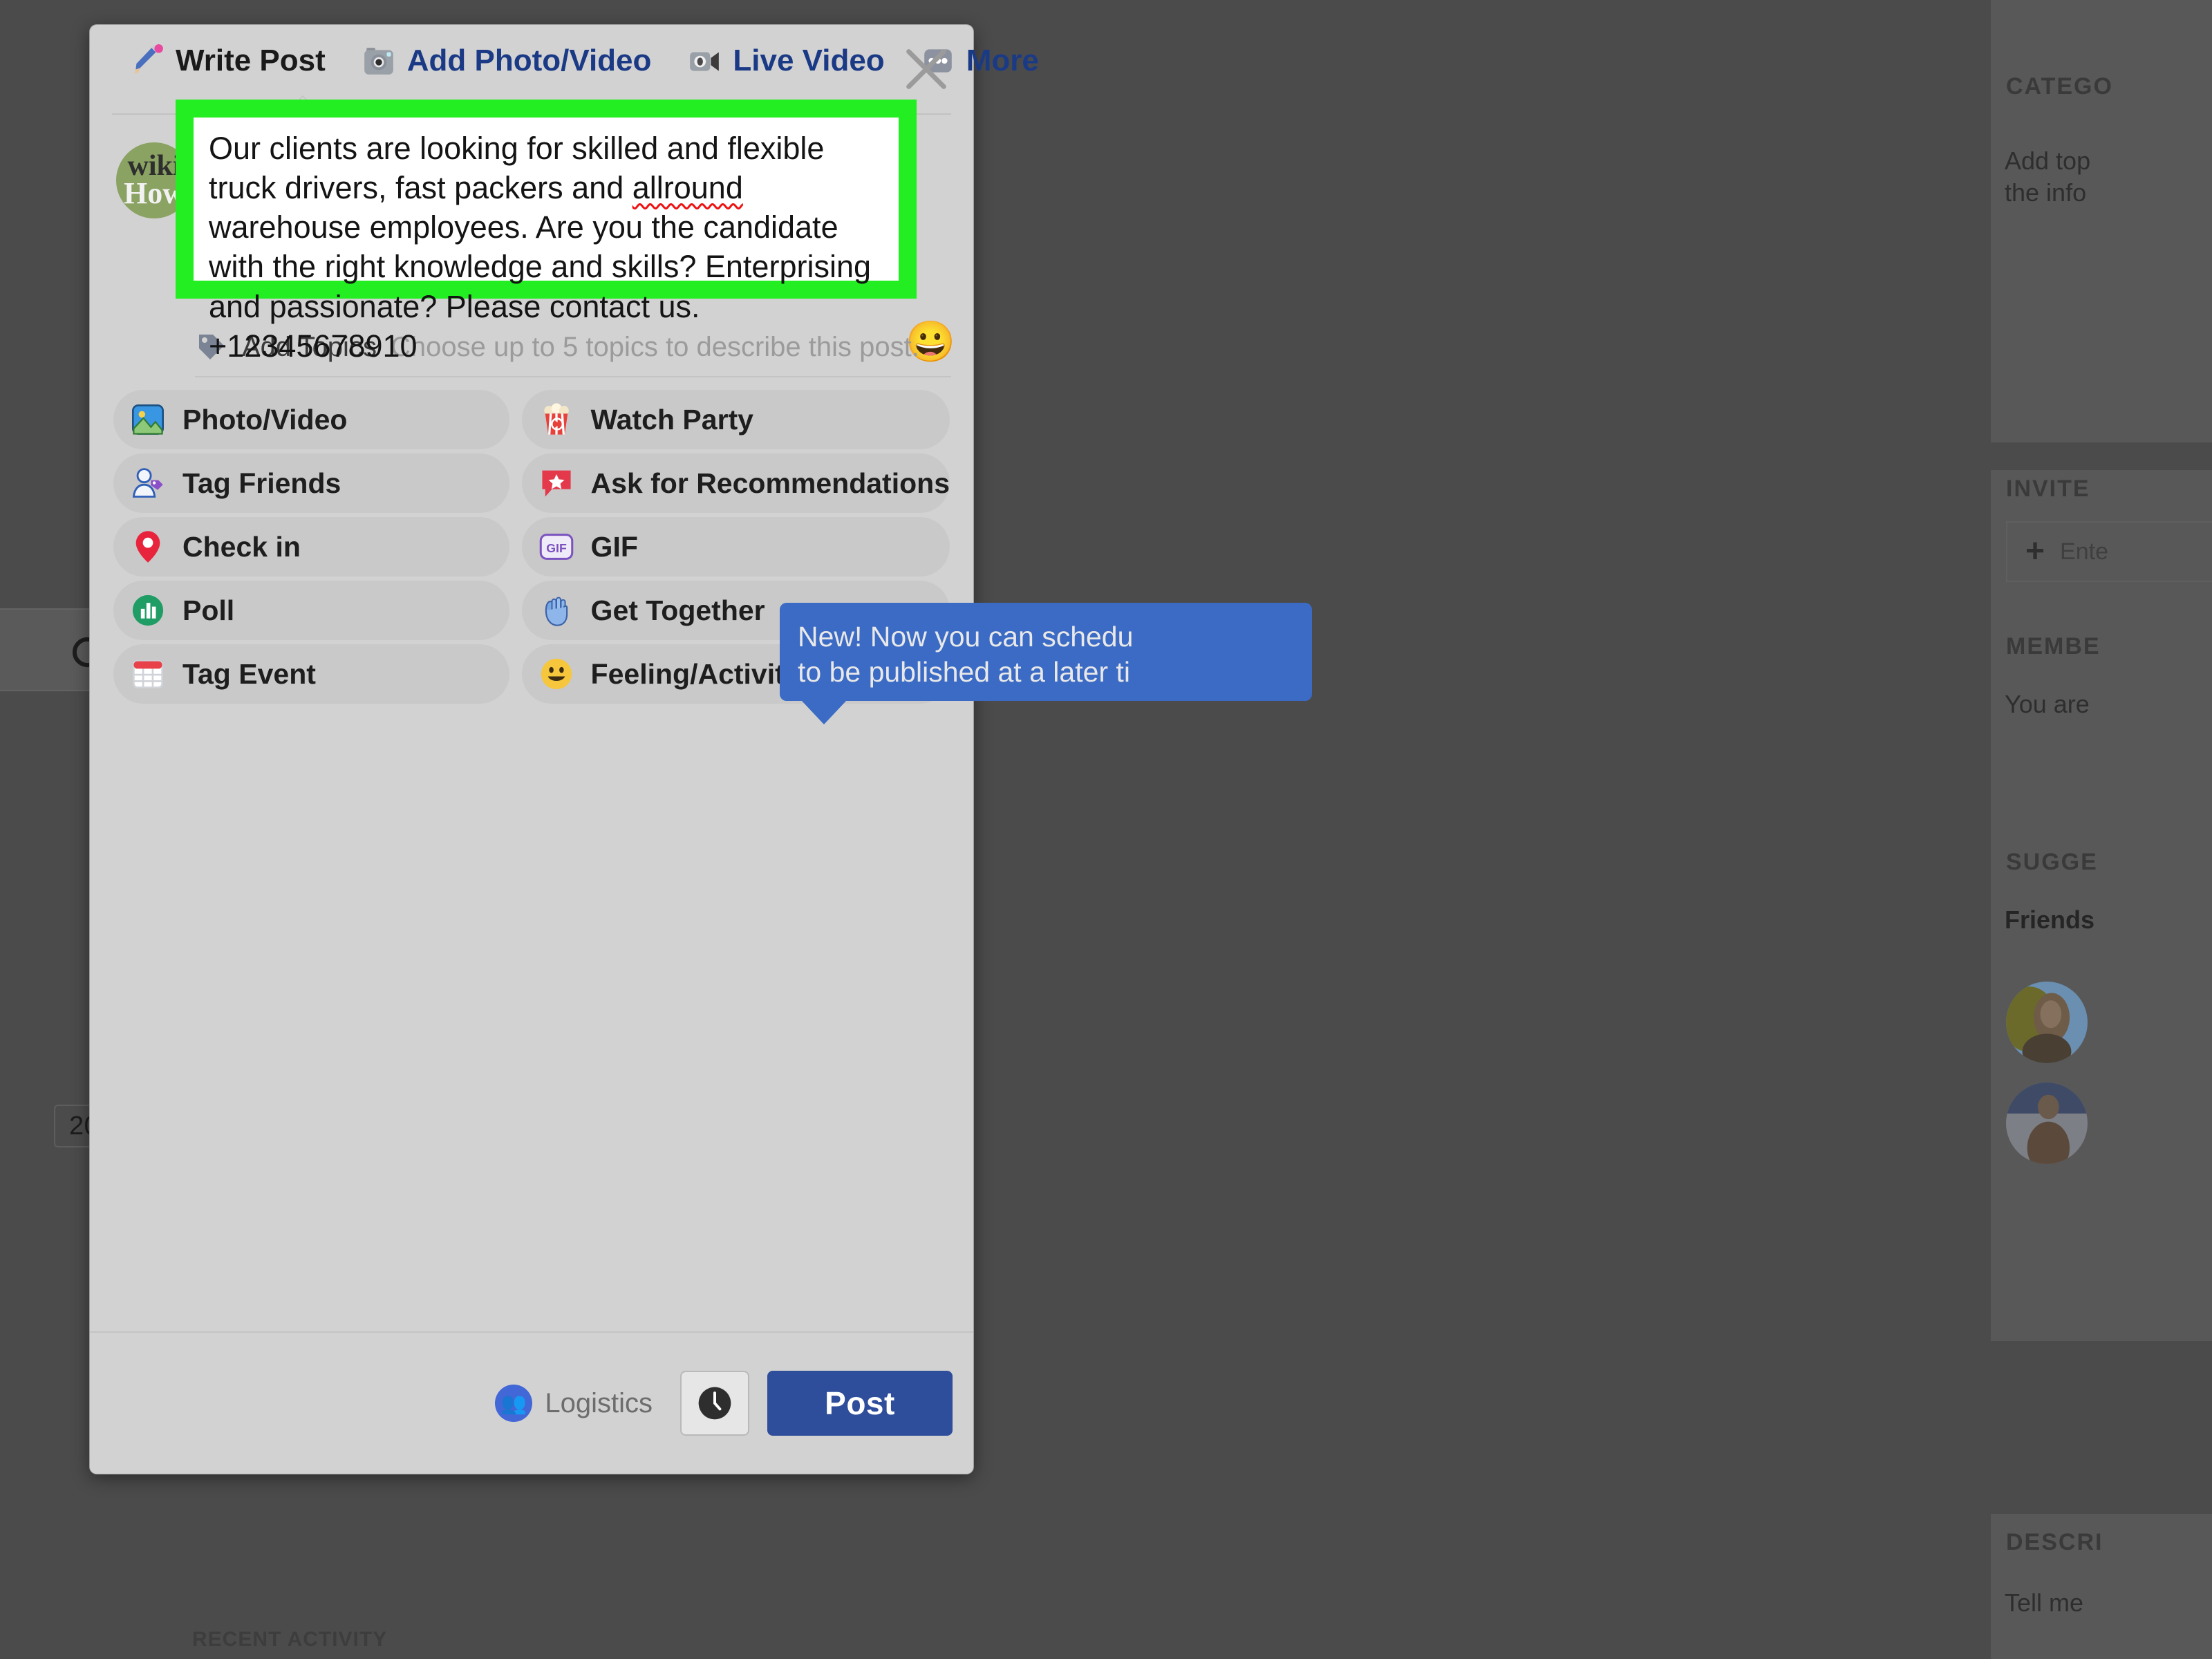 Image resolution: width=2212 pixels, height=1659 pixels. What do you see at coordinates (556, 483) in the screenshot?
I see `recommendation-icon` at bounding box center [556, 483].